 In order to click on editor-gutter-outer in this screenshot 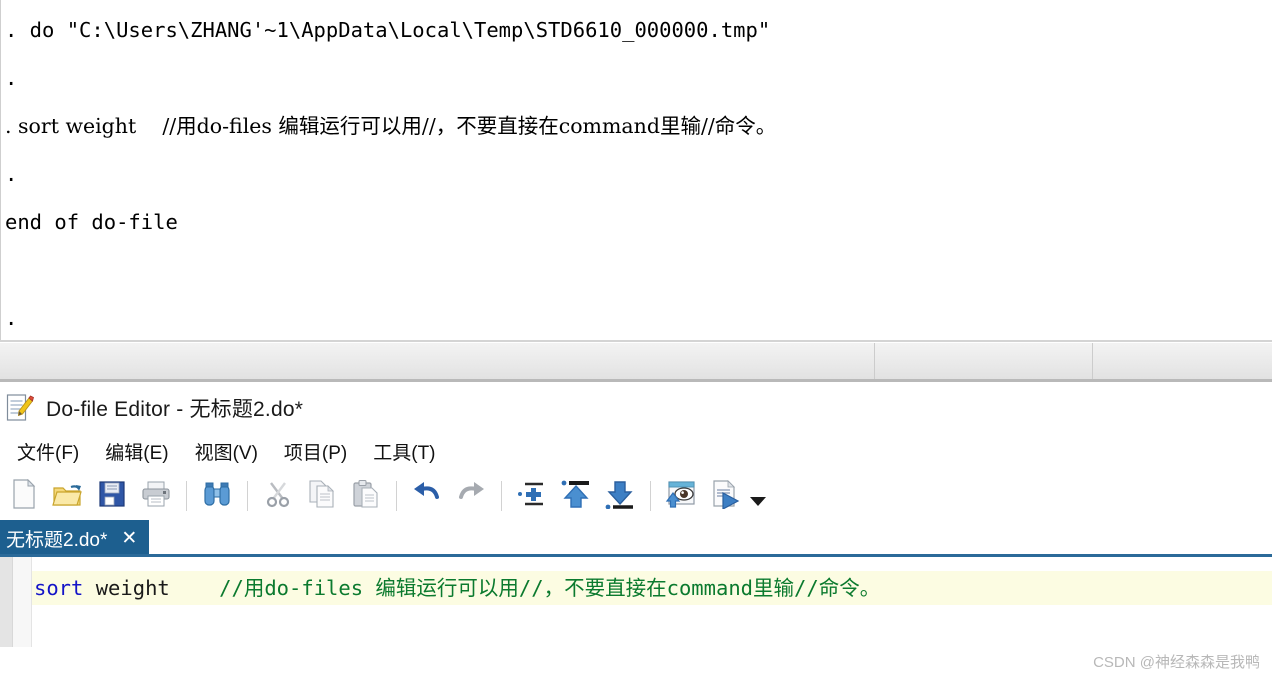, I will do `click(6, 602)`.